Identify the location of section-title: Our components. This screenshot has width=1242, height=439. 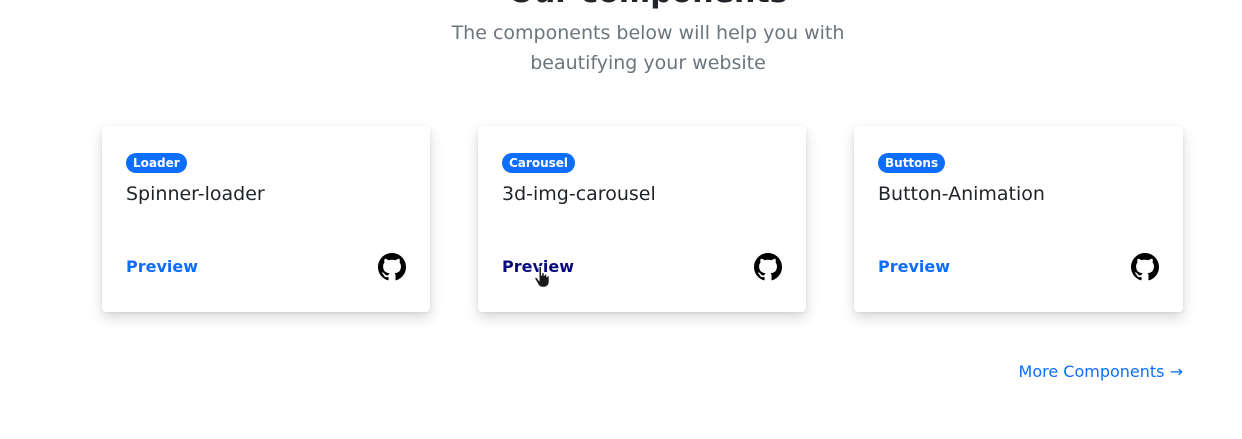
(621, 4).